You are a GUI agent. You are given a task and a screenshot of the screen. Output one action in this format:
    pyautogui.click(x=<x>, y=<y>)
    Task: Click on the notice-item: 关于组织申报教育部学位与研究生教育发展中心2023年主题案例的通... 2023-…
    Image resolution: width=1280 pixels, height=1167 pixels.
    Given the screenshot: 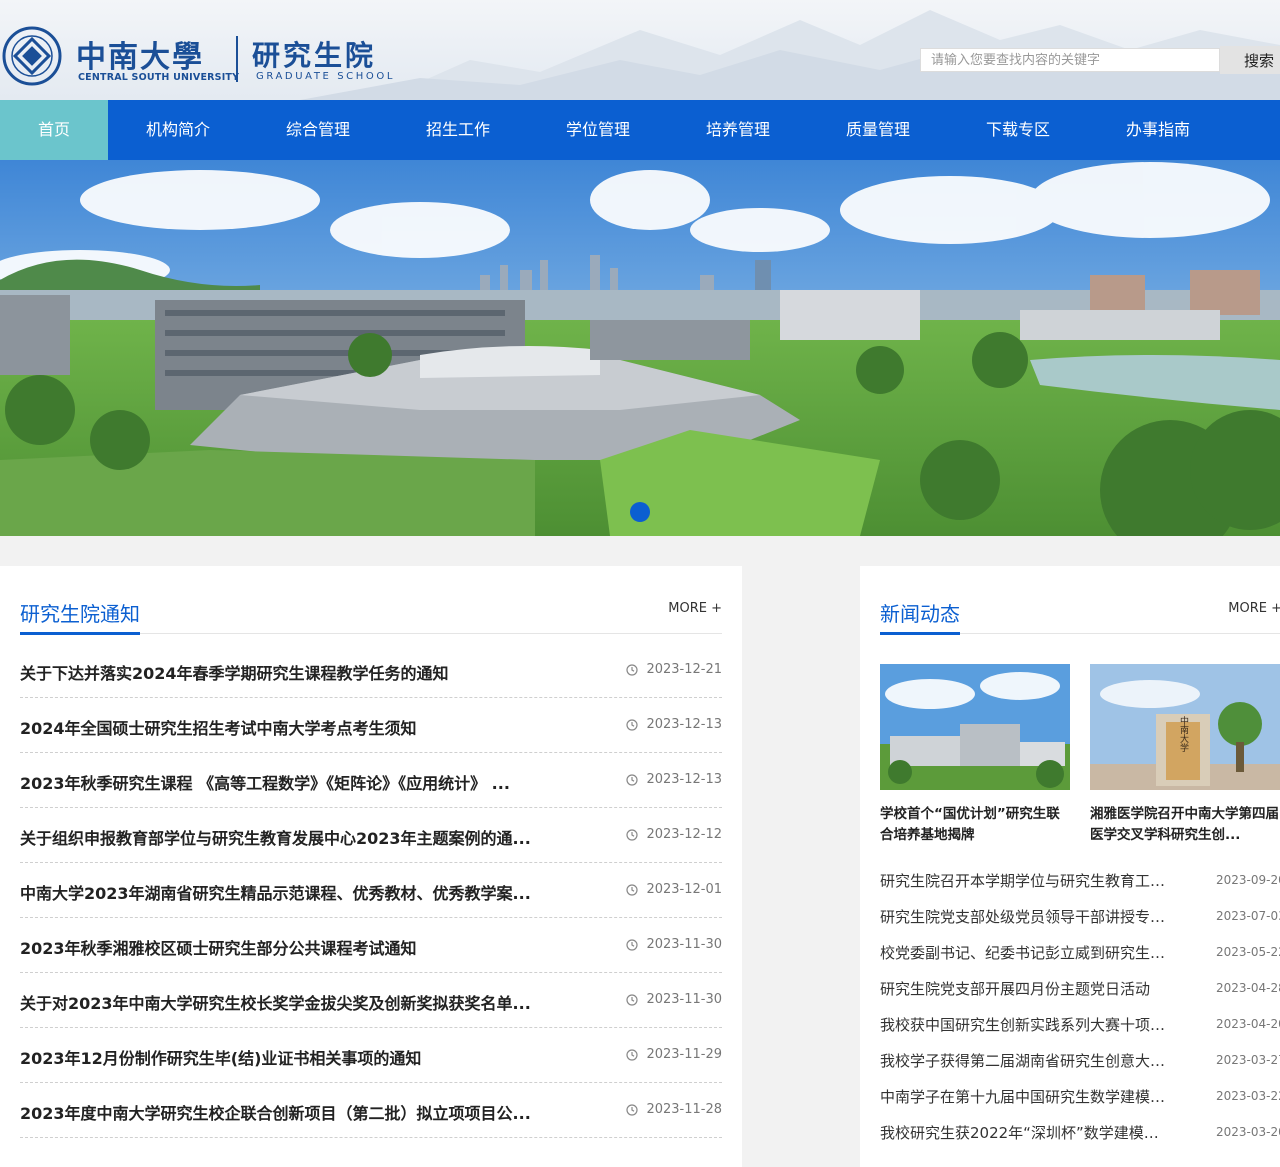 What is the action you would take?
    pyautogui.click(x=371, y=835)
    